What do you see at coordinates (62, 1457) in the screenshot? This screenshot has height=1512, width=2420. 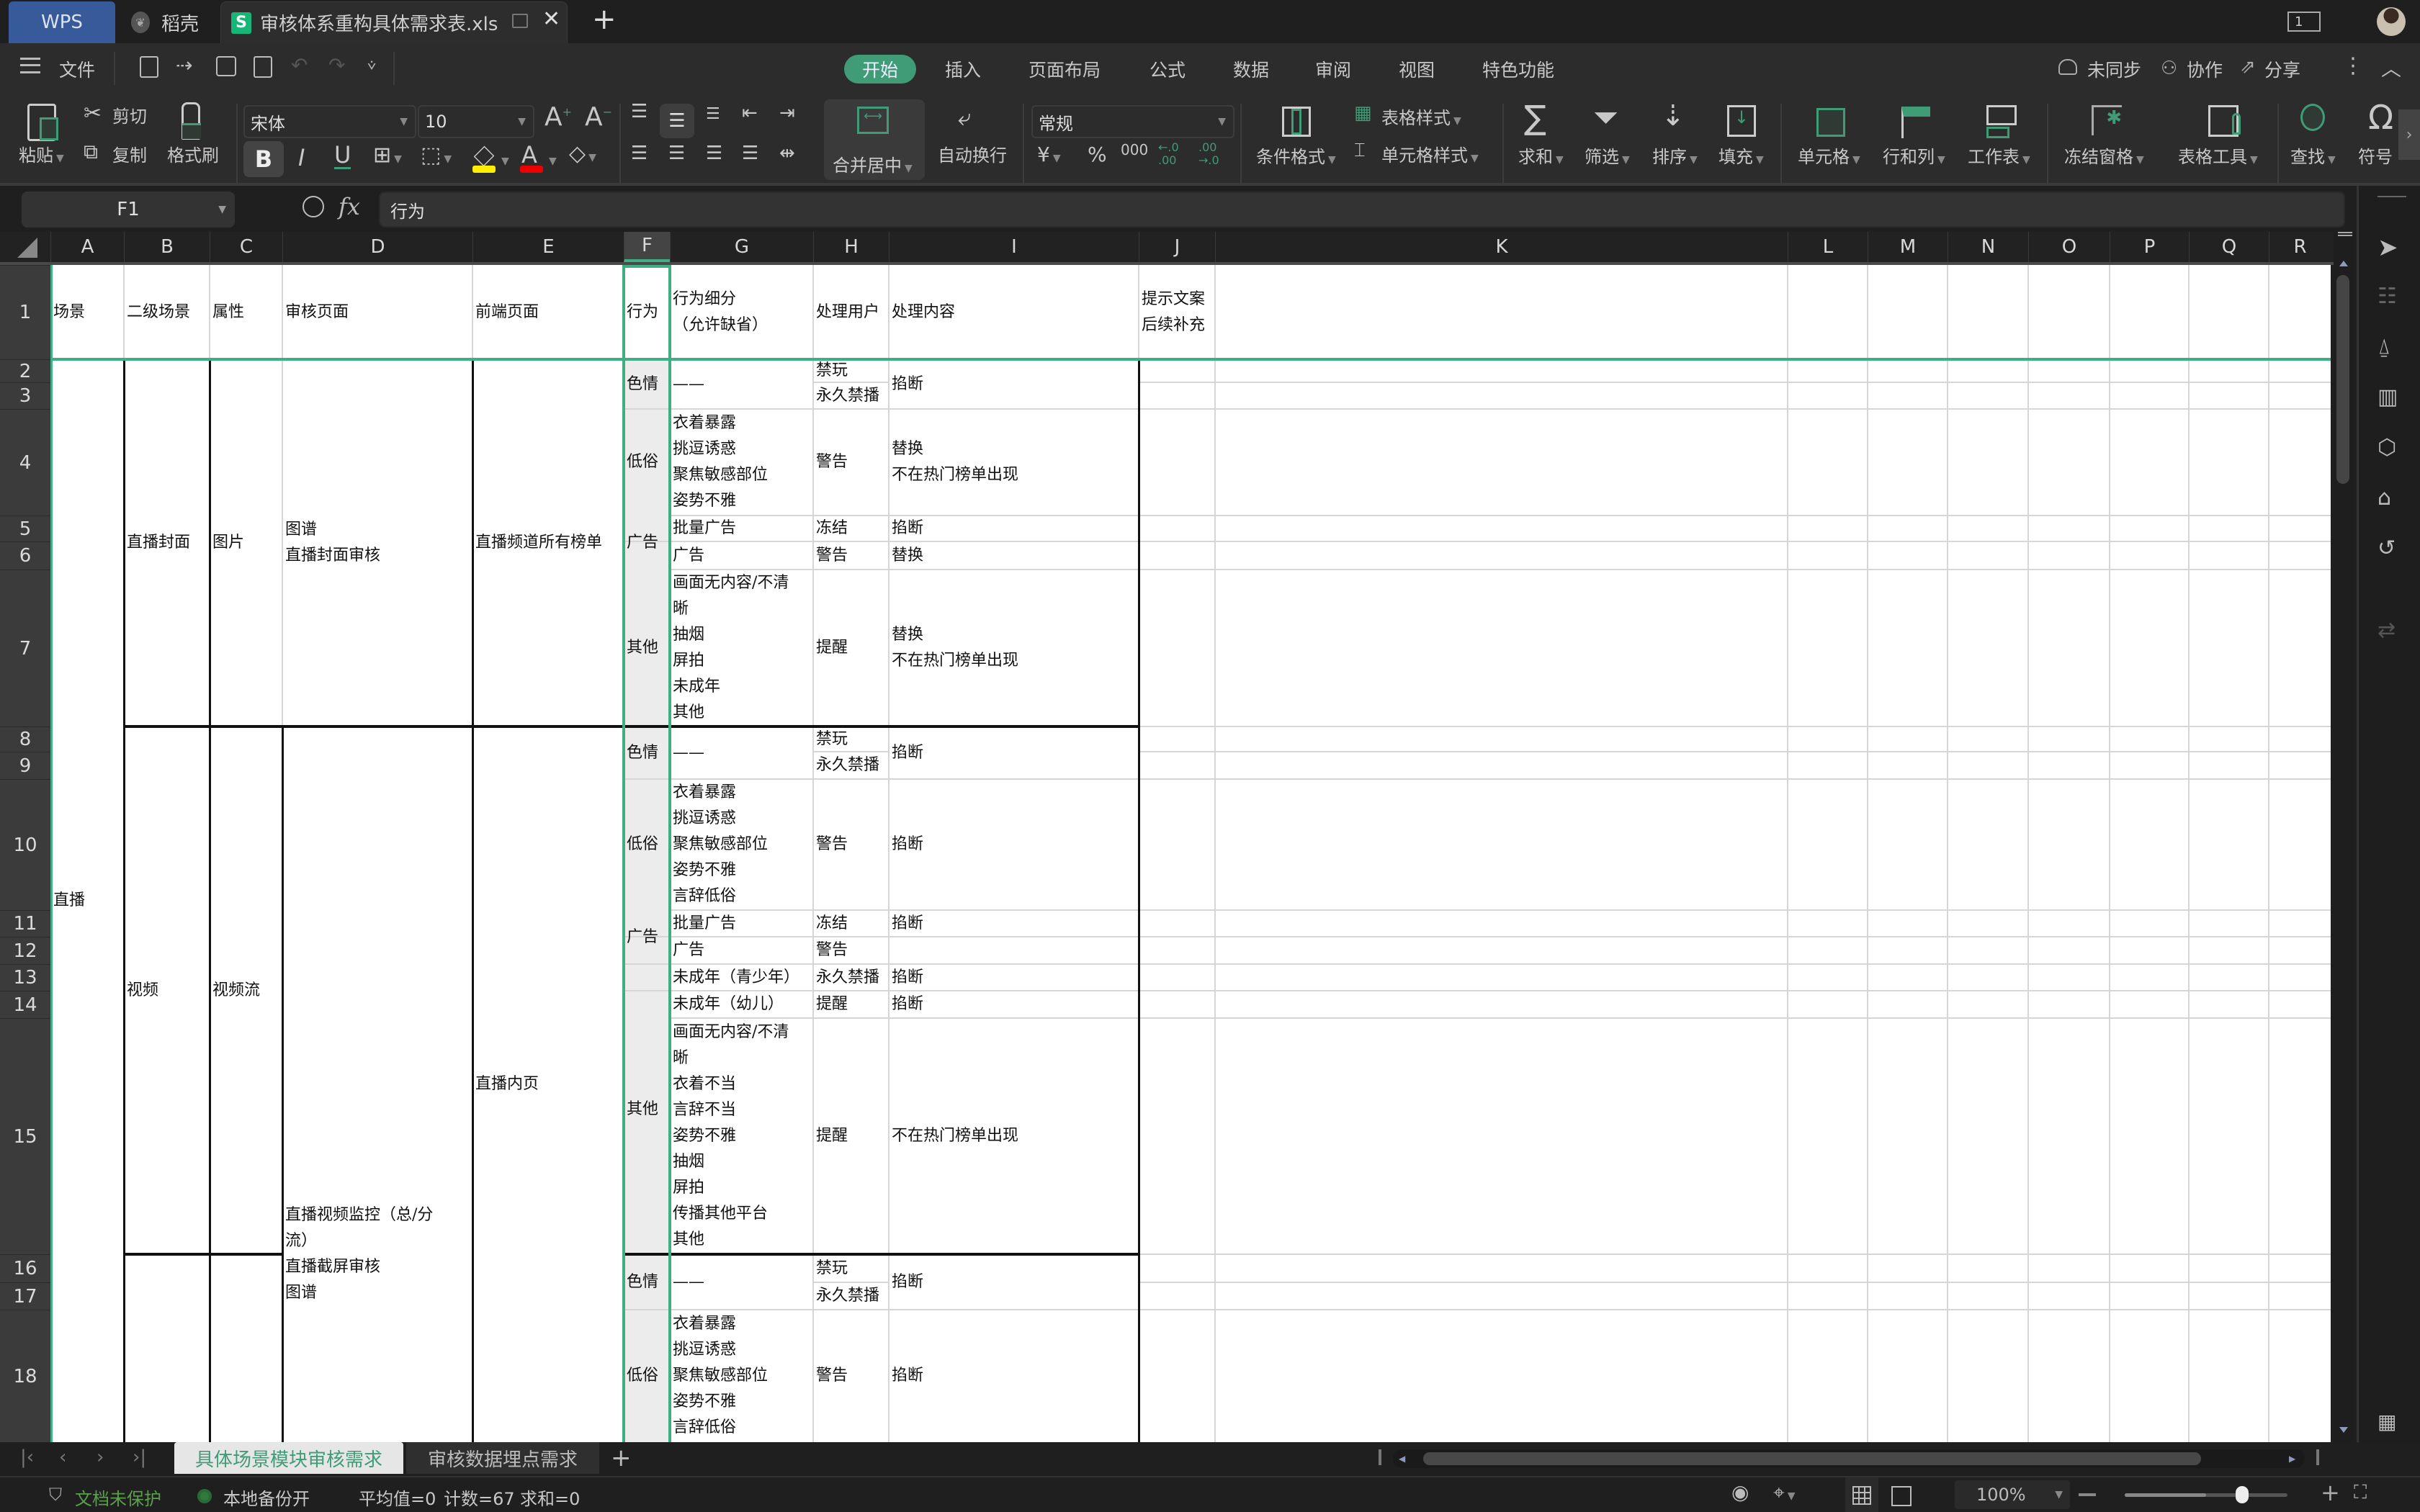 I see `prev-sheet-icon: ‹` at bounding box center [62, 1457].